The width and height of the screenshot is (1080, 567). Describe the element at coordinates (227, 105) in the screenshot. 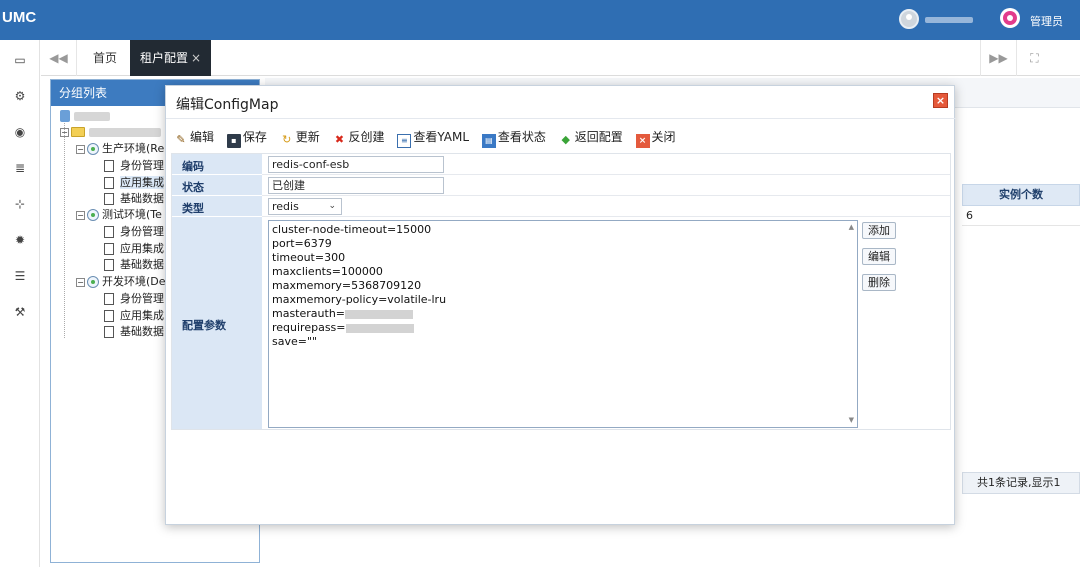

I see `dialog-title: 编辑ConfigMap` at that location.